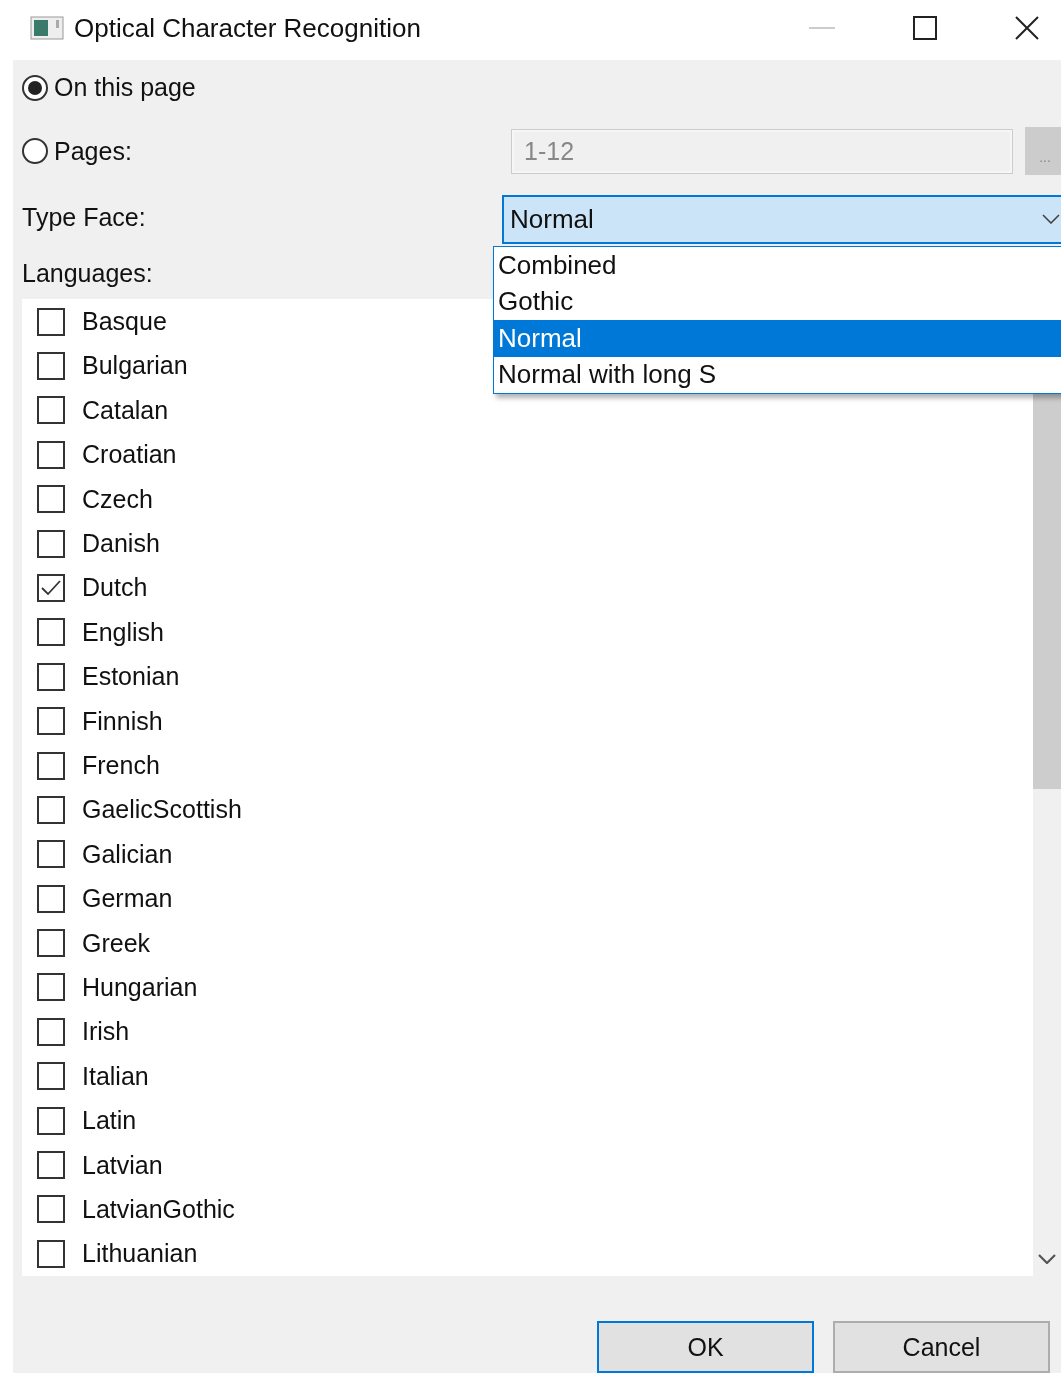 The width and height of the screenshot is (1061, 1373). Describe the element at coordinates (127, 854) in the screenshot. I see `language-label: Galician` at that location.